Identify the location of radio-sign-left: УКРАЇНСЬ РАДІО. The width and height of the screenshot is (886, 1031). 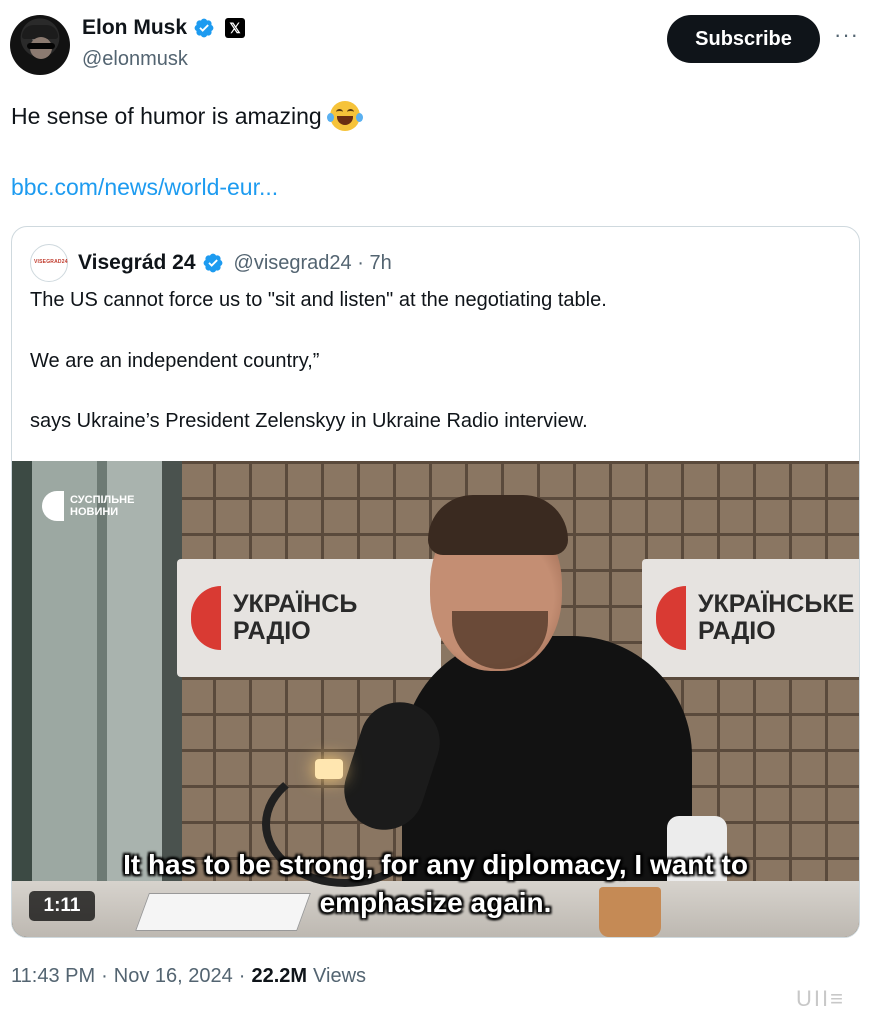
(309, 618).